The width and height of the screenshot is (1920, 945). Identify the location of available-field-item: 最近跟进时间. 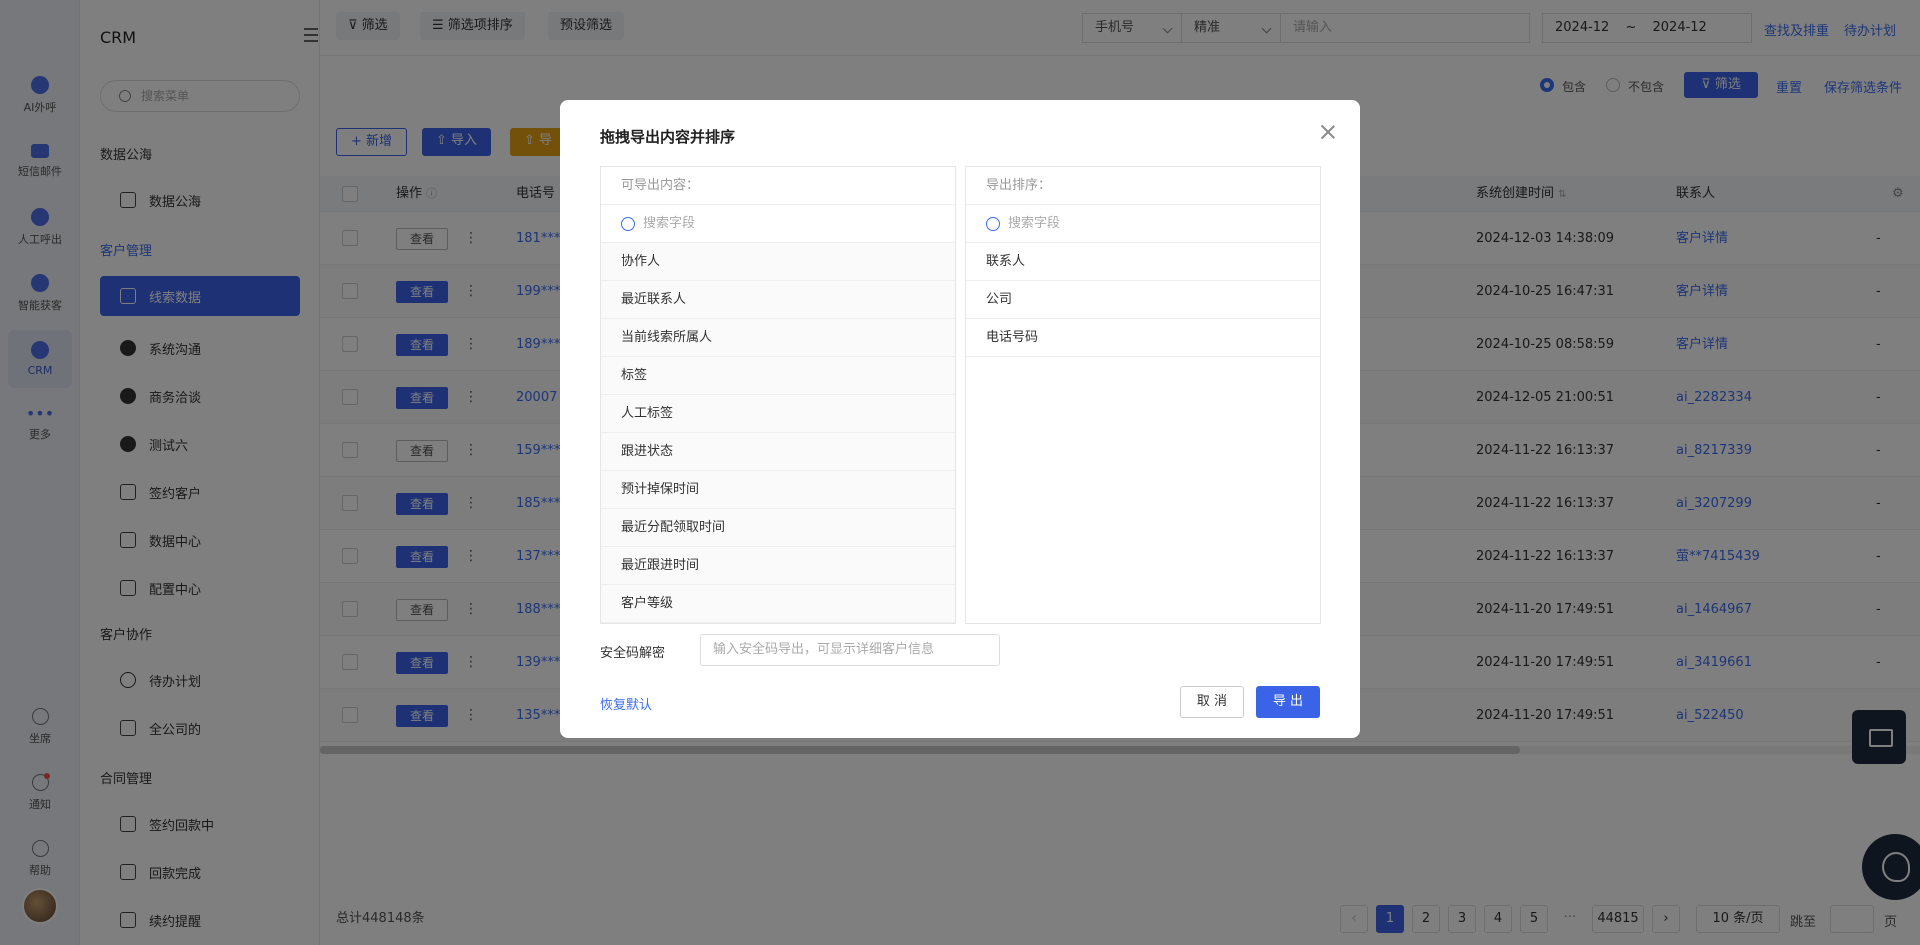
(778, 566).